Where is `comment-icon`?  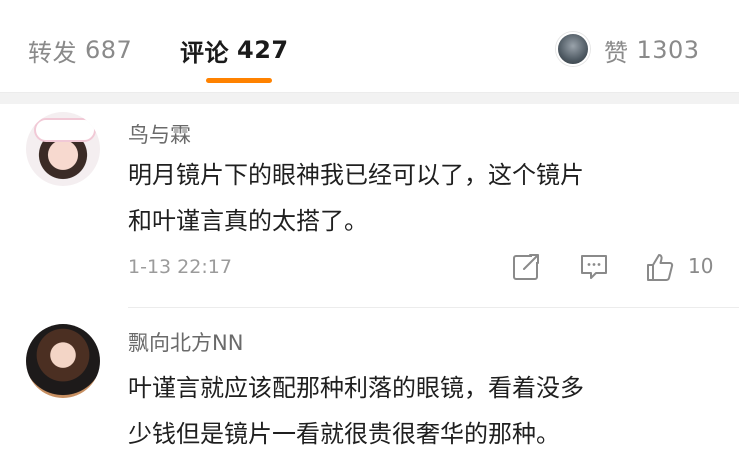
comment-icon is located at coordinates (594, 267).